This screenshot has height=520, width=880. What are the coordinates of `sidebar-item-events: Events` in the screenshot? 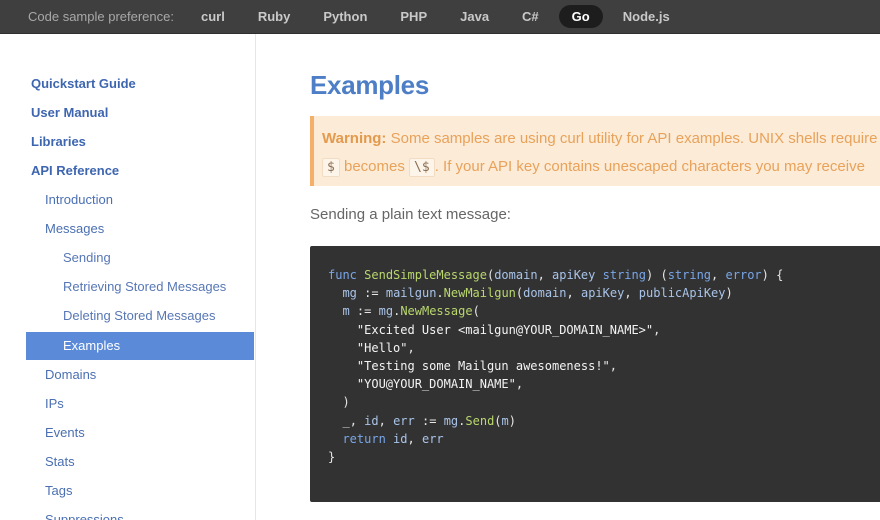 It's located at (140, 433).